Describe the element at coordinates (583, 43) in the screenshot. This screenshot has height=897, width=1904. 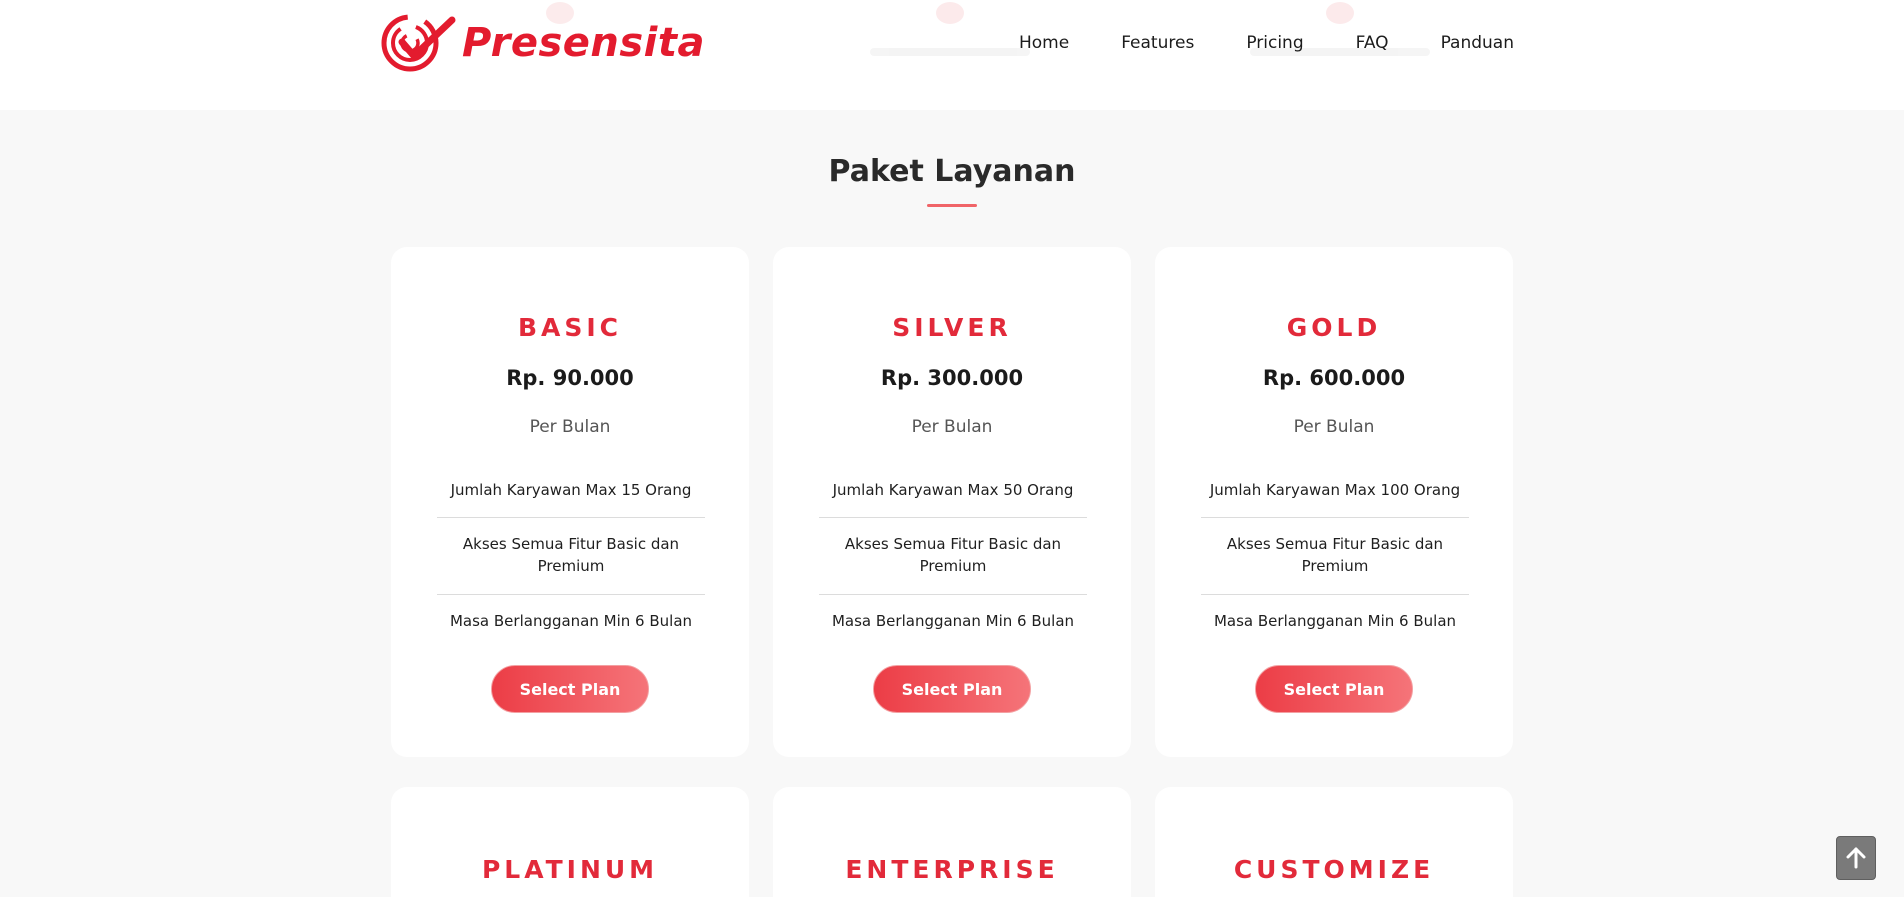
I see `brand-name: Presensita` at that location.